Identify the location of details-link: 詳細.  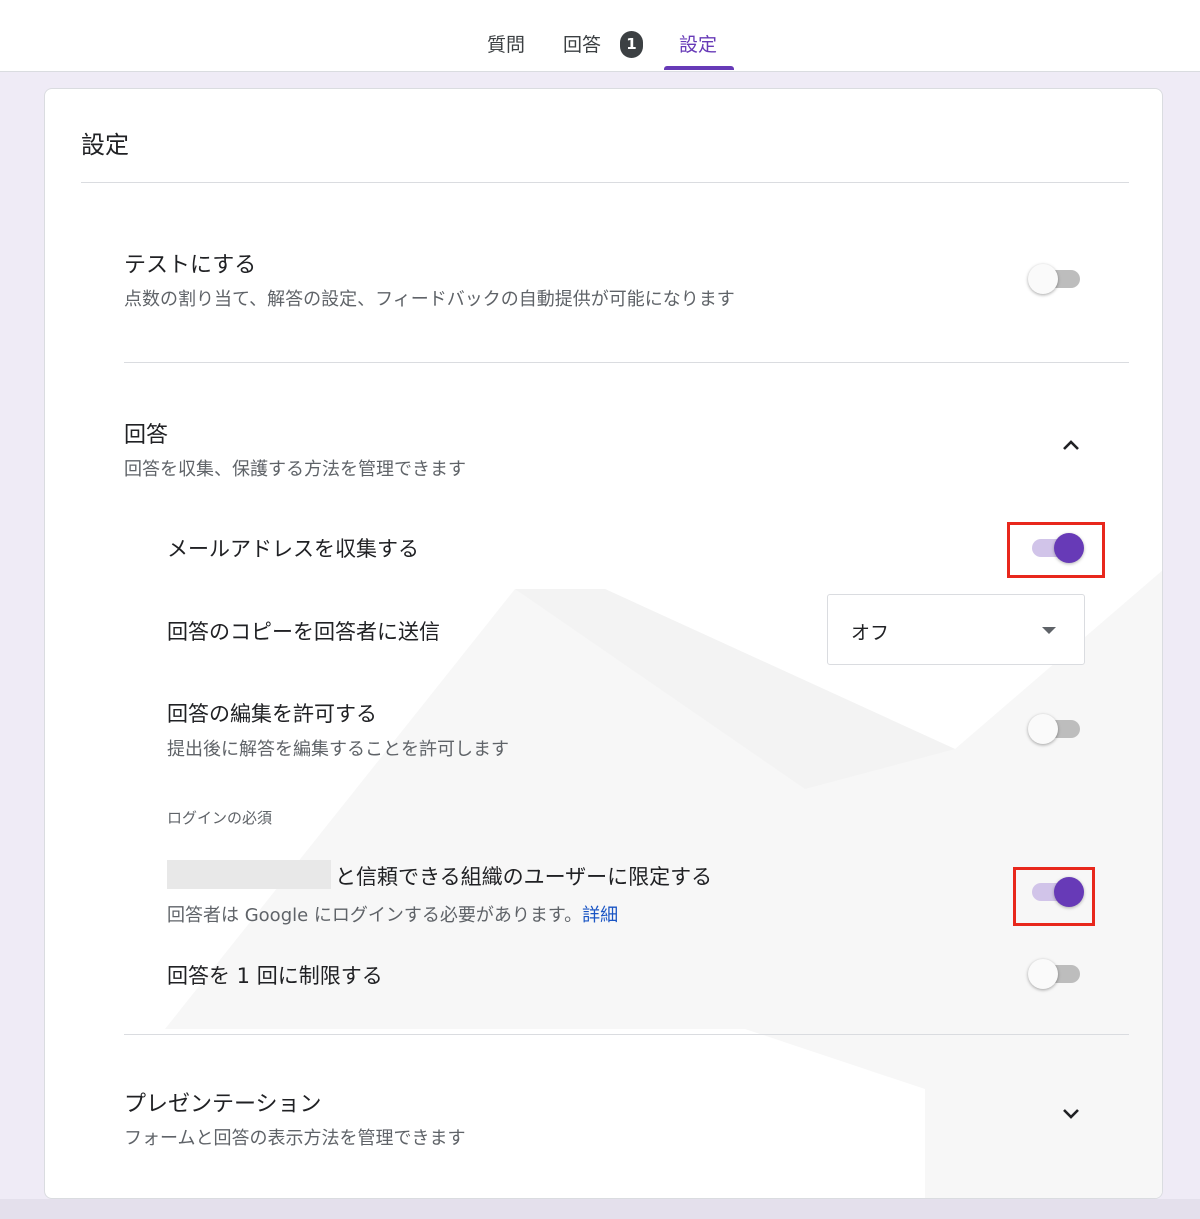
(600, 915).